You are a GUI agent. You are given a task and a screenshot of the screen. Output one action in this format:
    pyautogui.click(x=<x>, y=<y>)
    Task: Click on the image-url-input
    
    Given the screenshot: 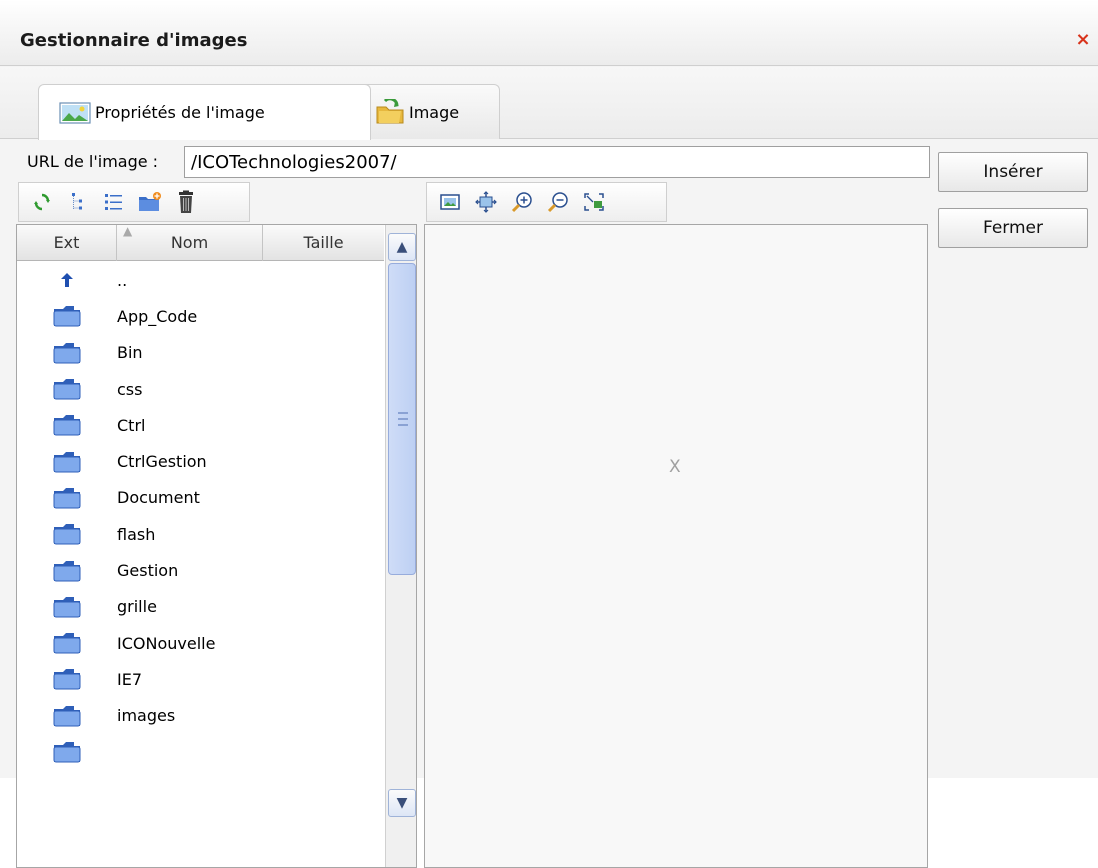 What is the action you would take?
    pyautogui.click(x=557, y=162)
    